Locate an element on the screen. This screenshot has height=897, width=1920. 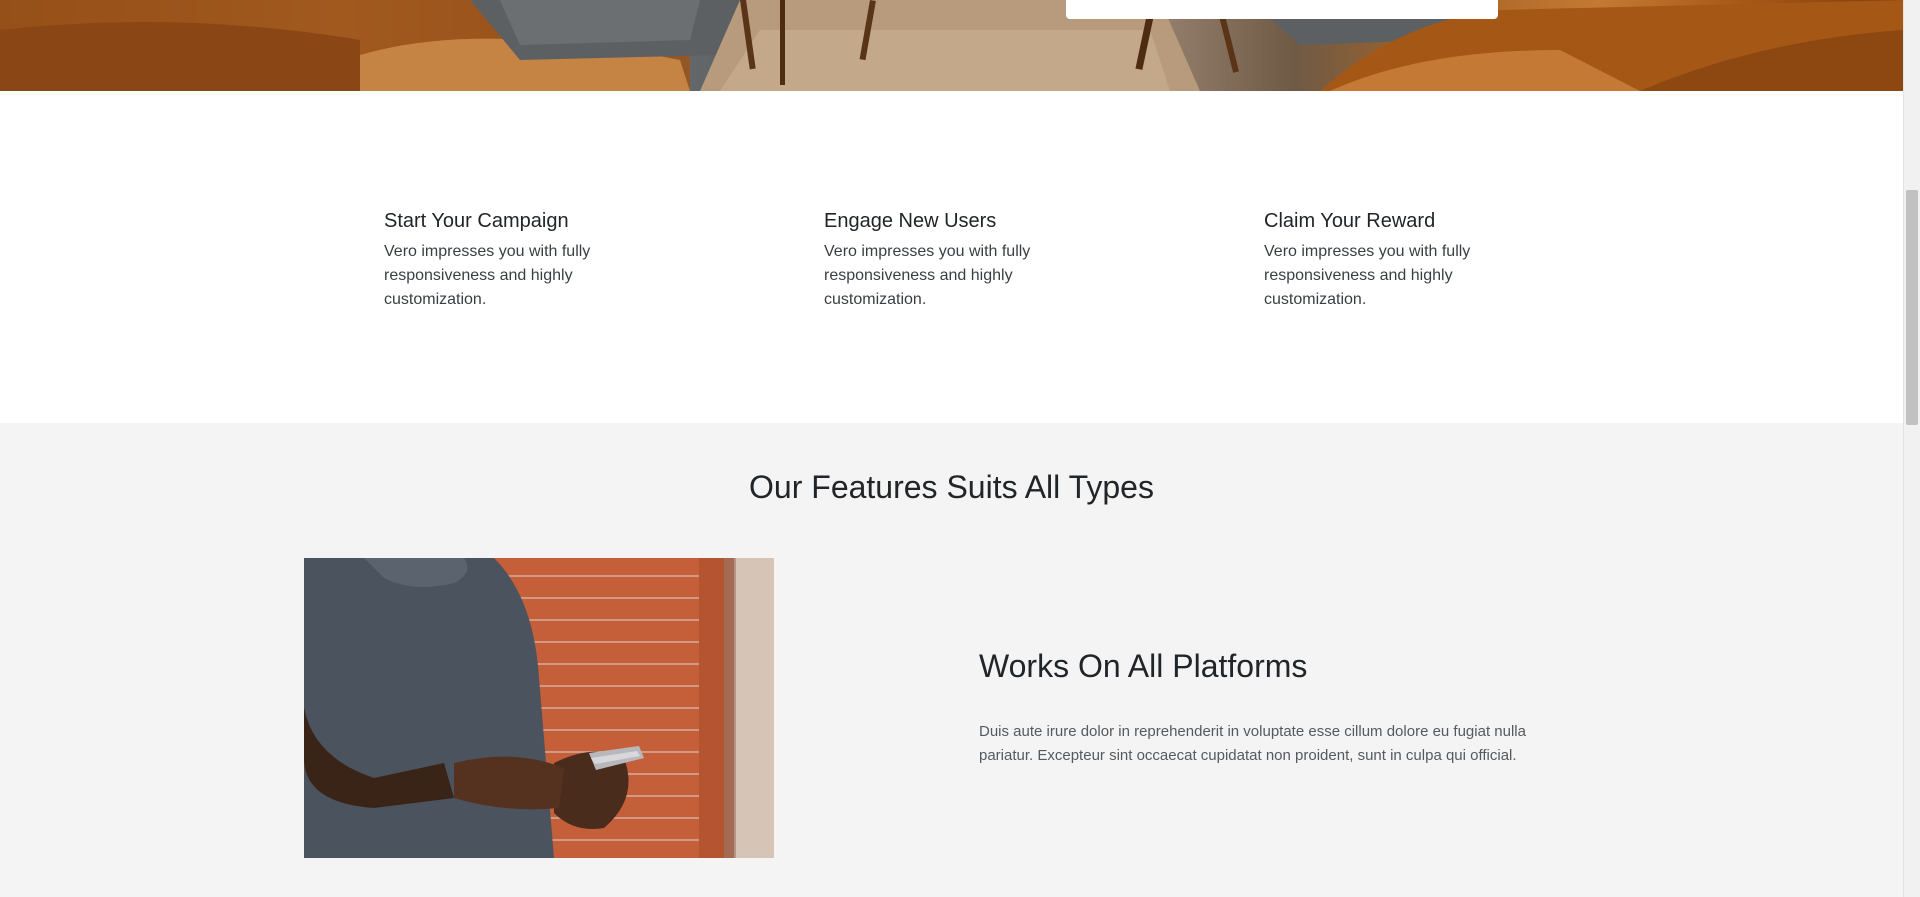
person-with-phone-illustration is located at coordinates (539, 708).